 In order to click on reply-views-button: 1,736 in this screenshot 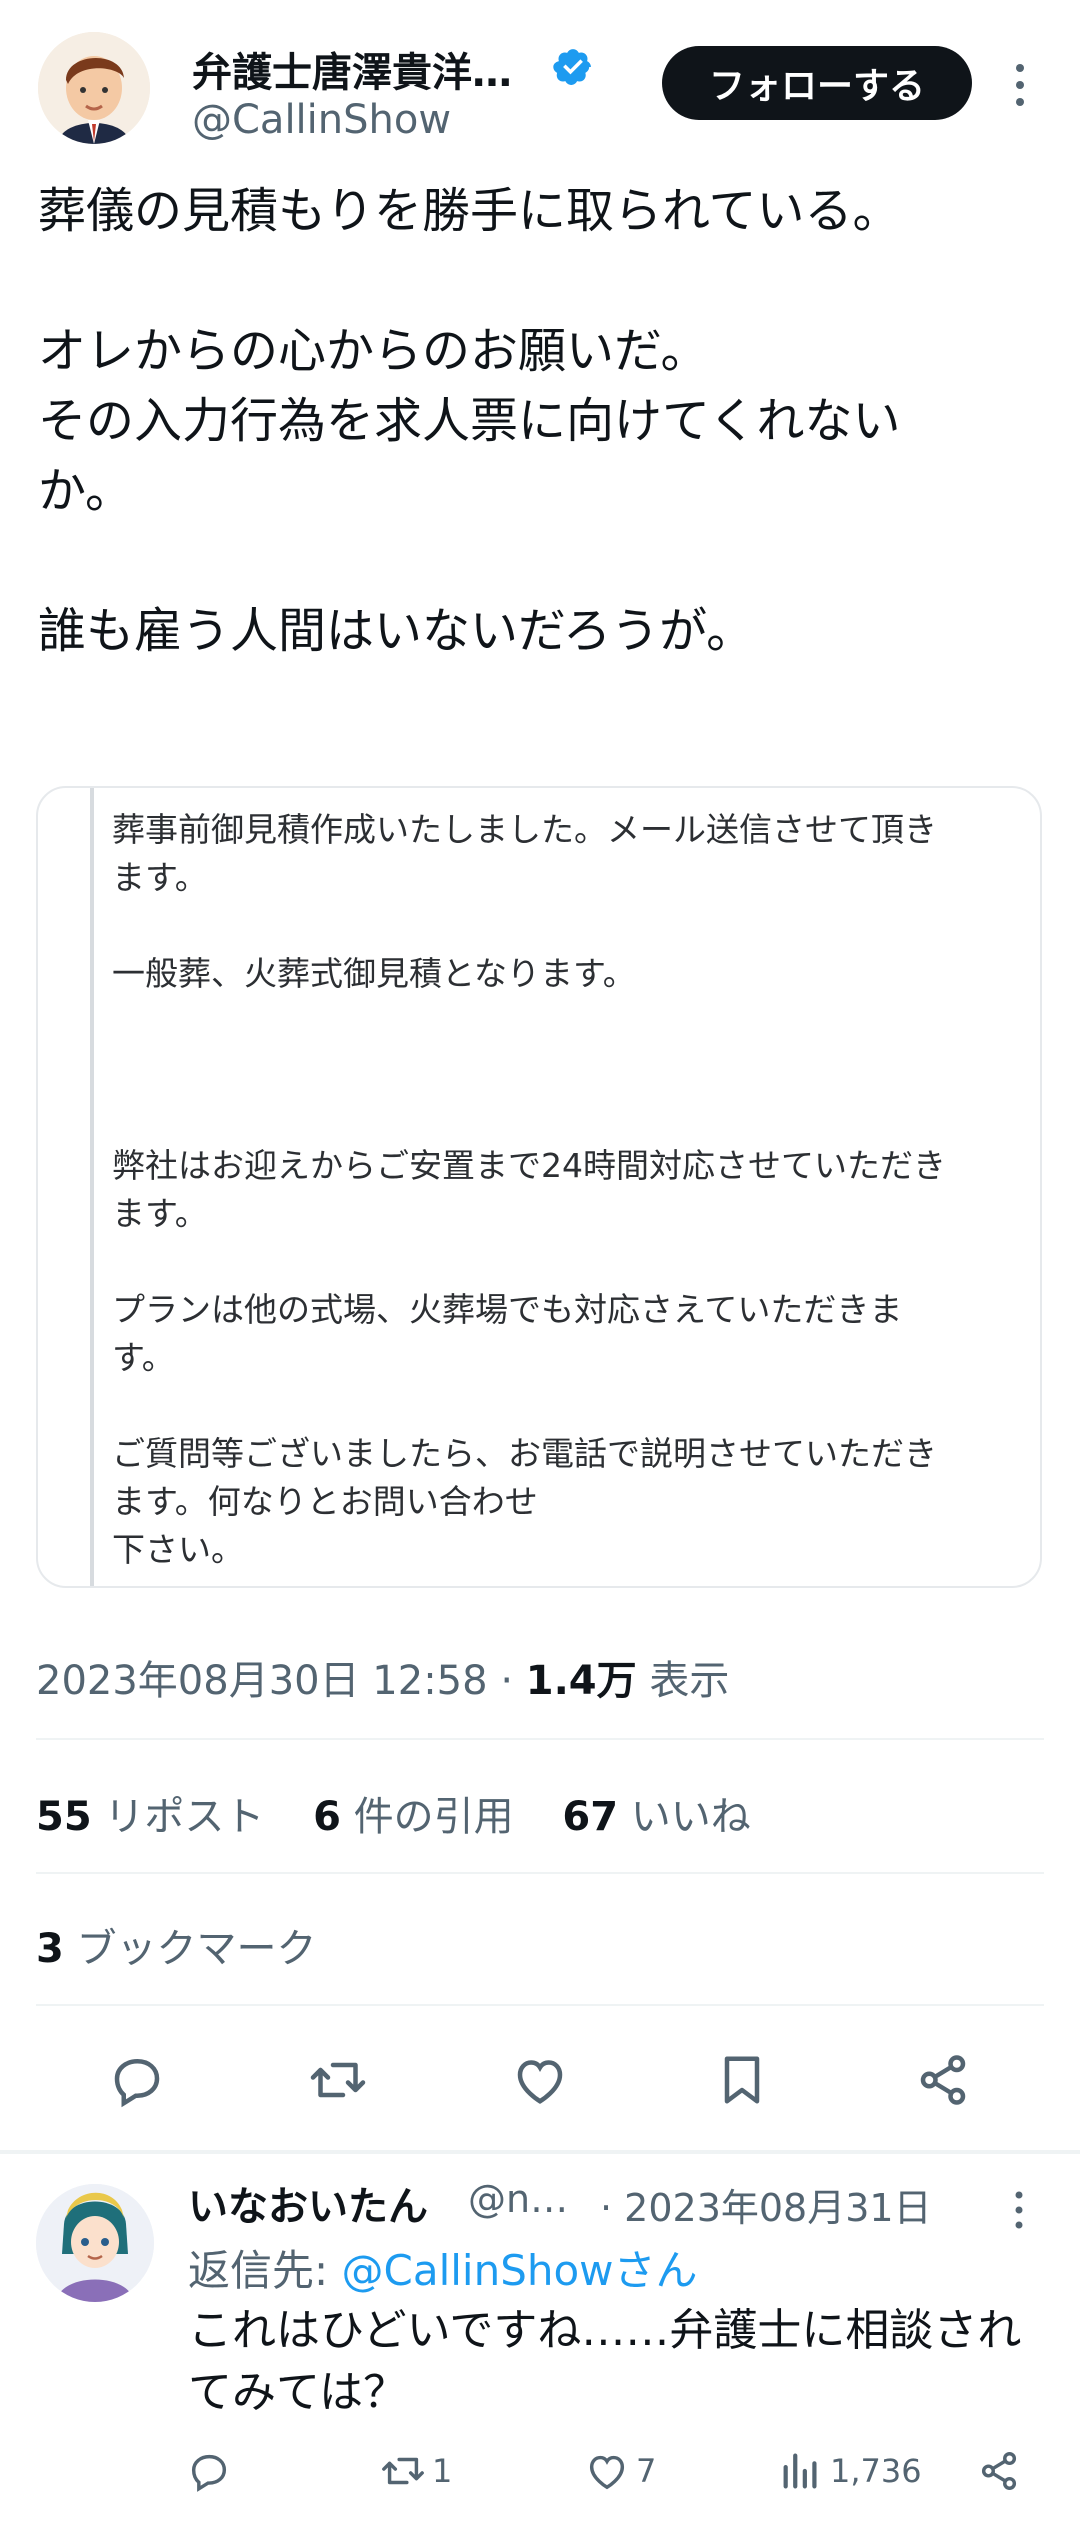, I will do `click(850, 2471)`.